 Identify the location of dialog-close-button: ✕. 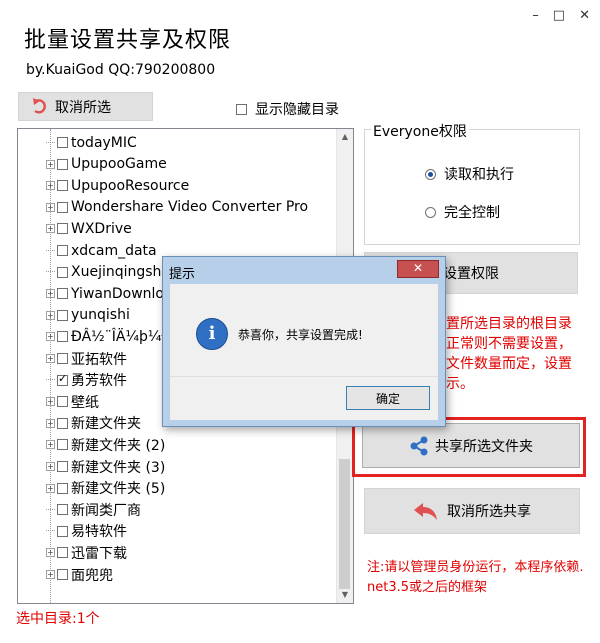
(418, 269).